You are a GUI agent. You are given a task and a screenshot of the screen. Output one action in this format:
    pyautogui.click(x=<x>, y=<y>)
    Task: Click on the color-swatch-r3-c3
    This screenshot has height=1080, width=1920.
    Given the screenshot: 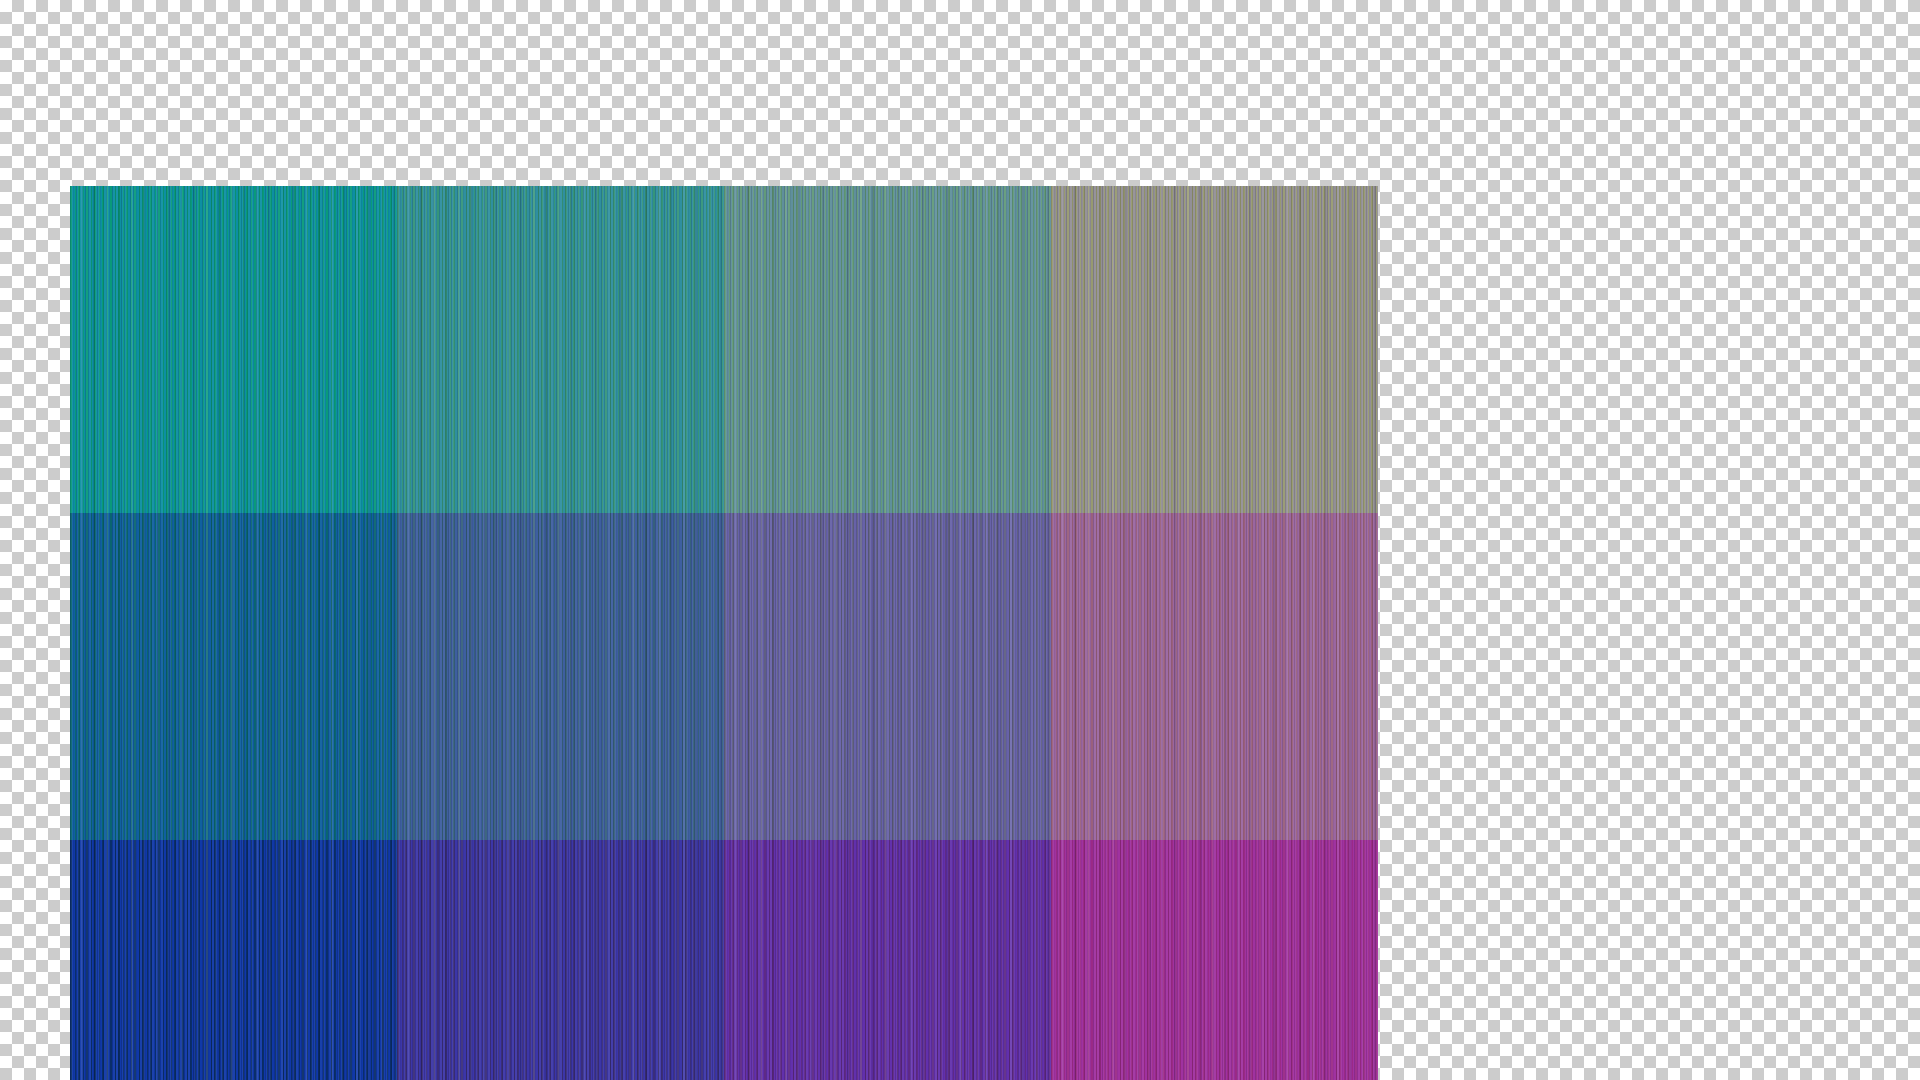 What is the action you would take?
    pyautogui.click(x=887, y=960)
    